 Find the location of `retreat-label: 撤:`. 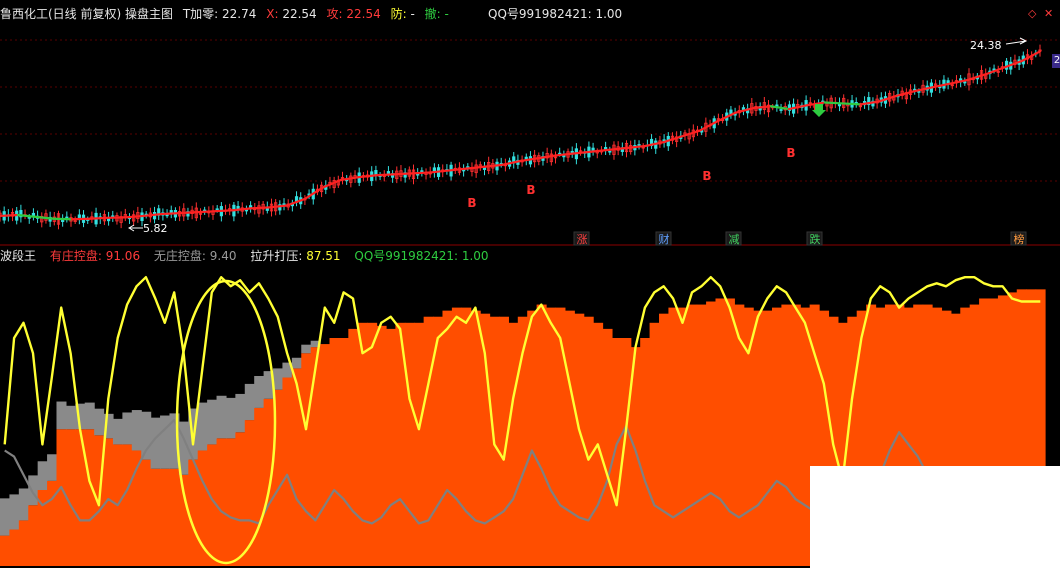

retreat-label: 撤: is located at coordinates (432, 14).